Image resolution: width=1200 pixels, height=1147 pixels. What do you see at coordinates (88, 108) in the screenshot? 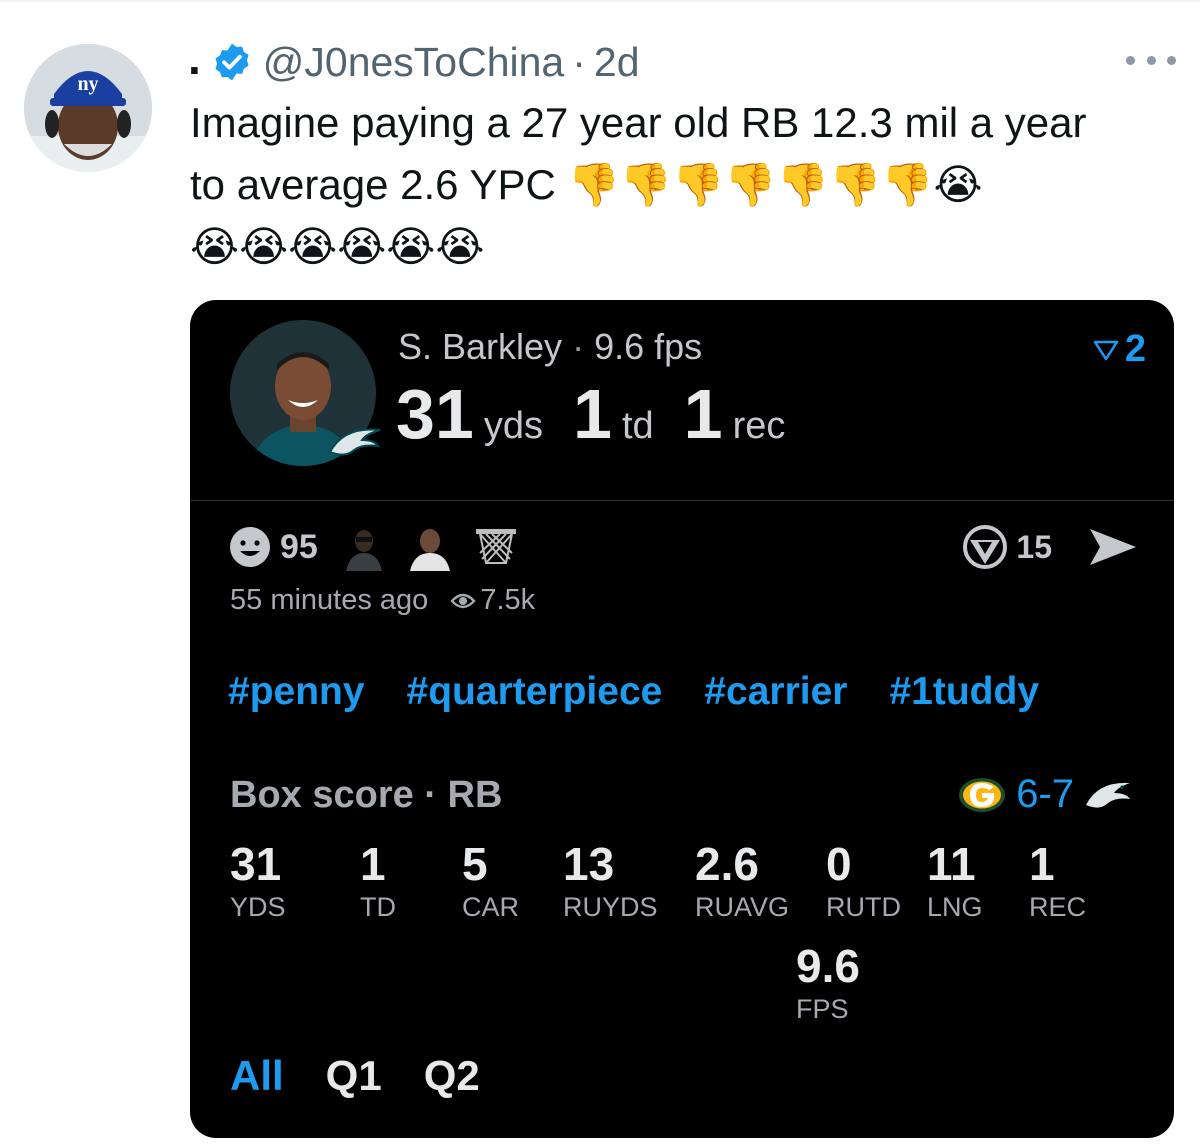
I see `author-avatar: ny` at bounding box center [88, 108].